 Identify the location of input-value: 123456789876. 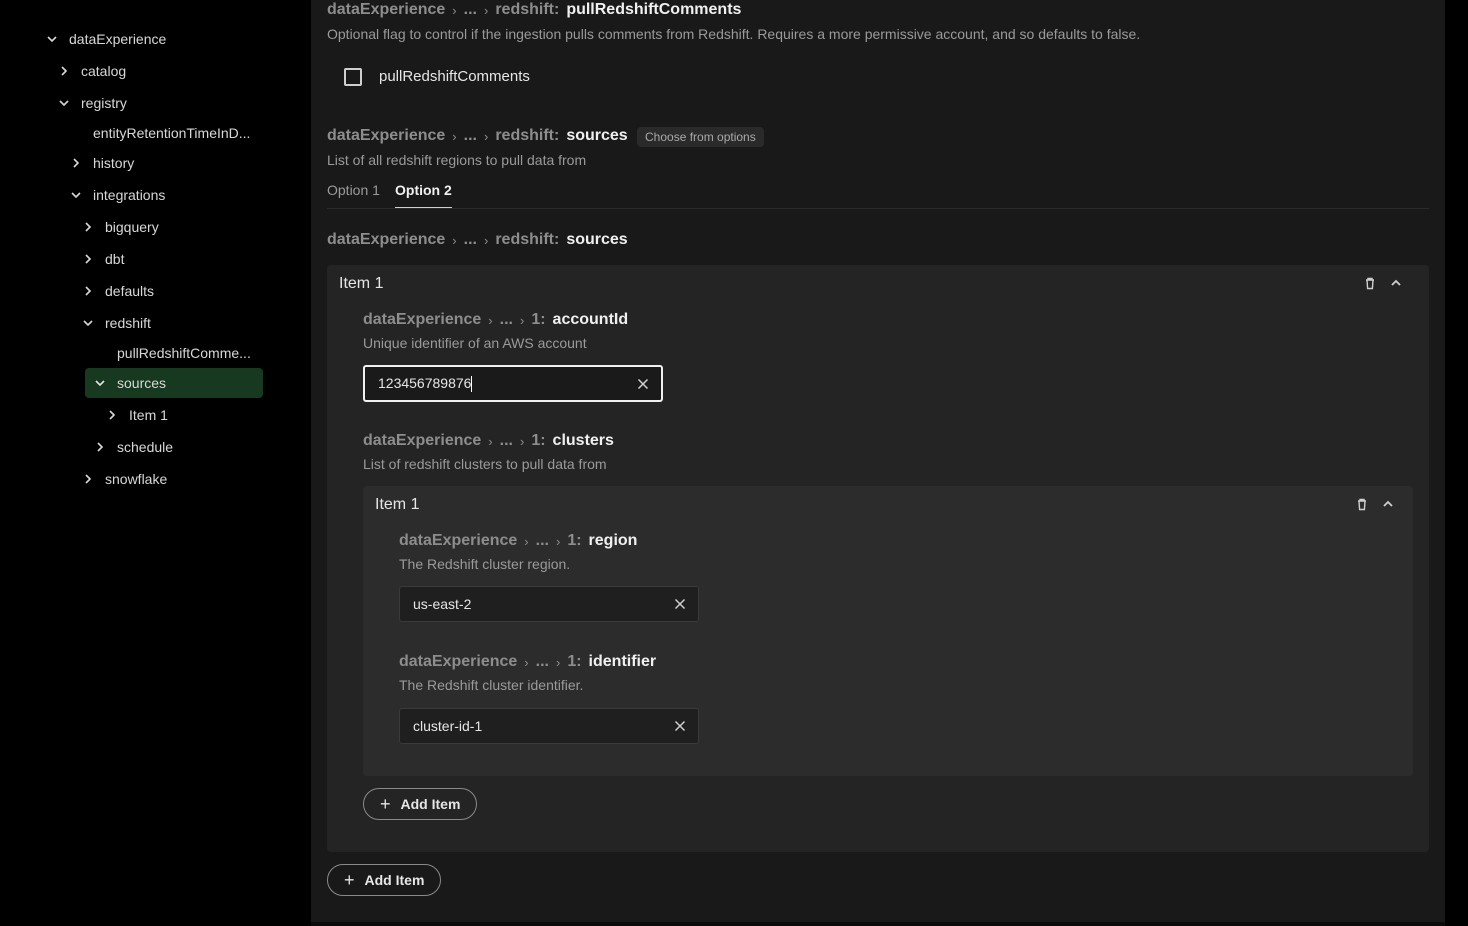
(425, 382).